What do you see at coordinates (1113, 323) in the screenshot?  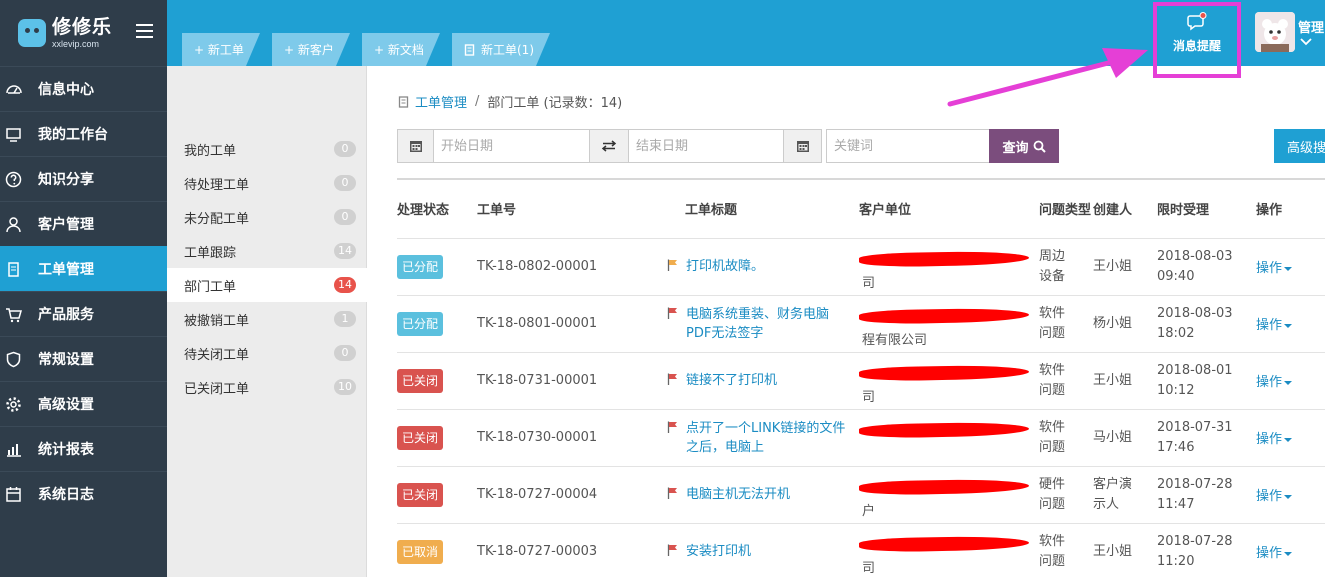 I see `creator: 杨小姐` at bounding box center [1113, 323].